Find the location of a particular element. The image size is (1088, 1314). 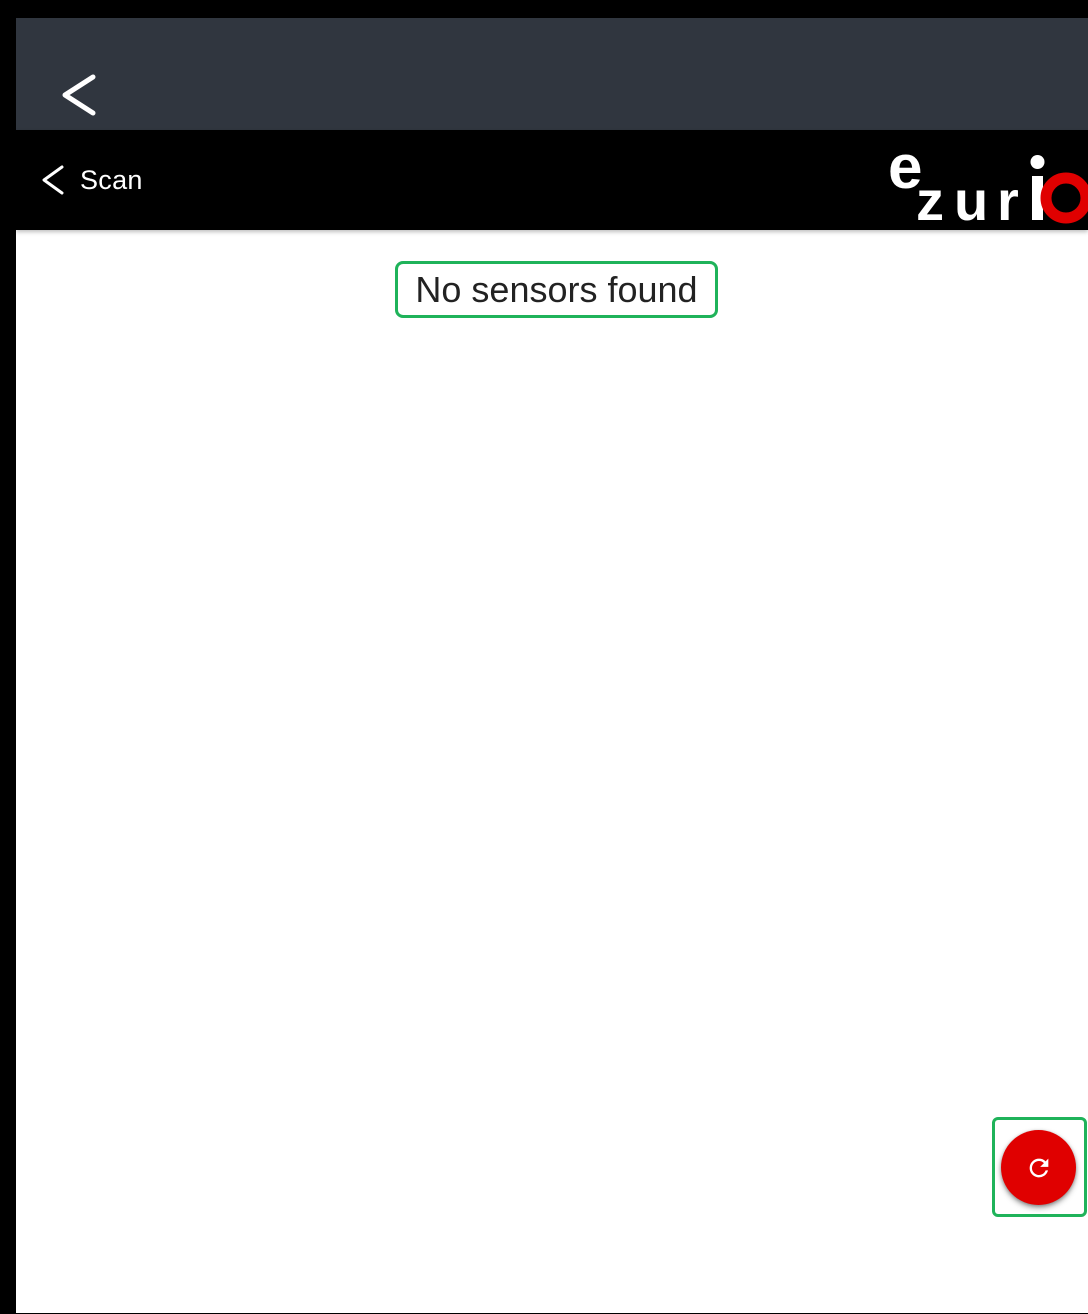

ezurio-logo: e z u r is located at coordinates (987, 184).